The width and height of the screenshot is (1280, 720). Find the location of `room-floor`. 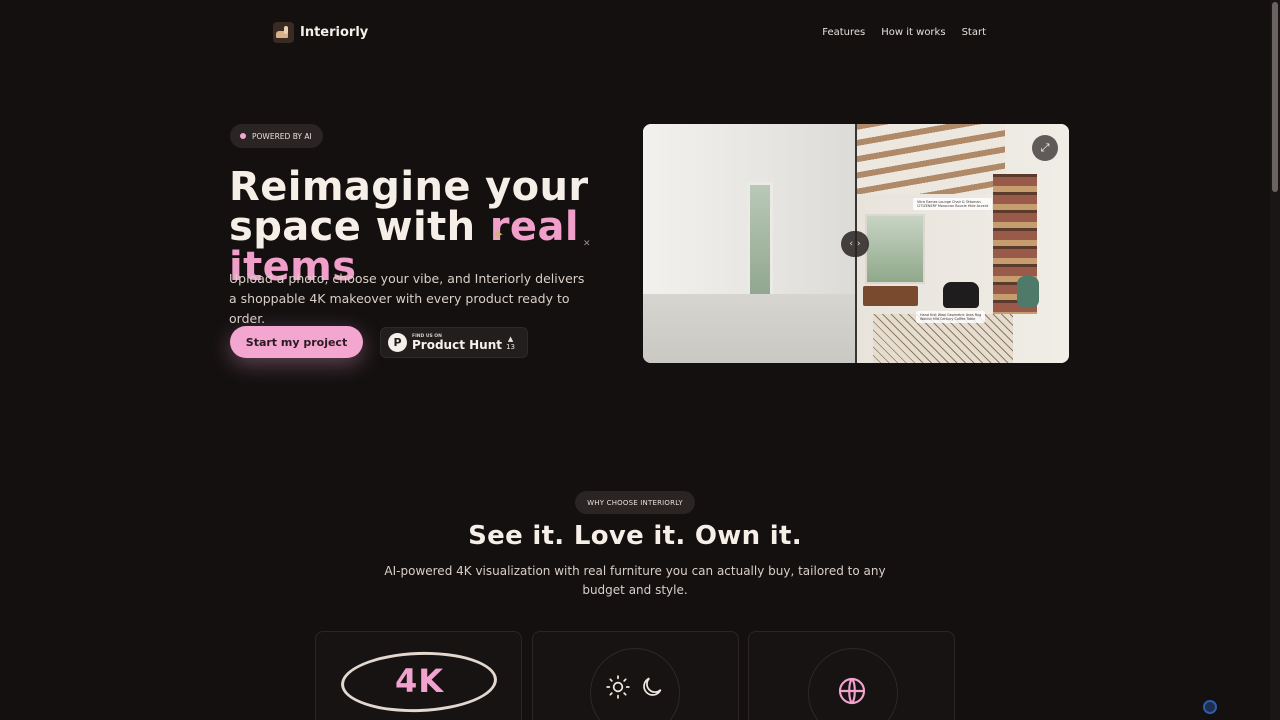

room-floor is located at coordinates (749, 328).